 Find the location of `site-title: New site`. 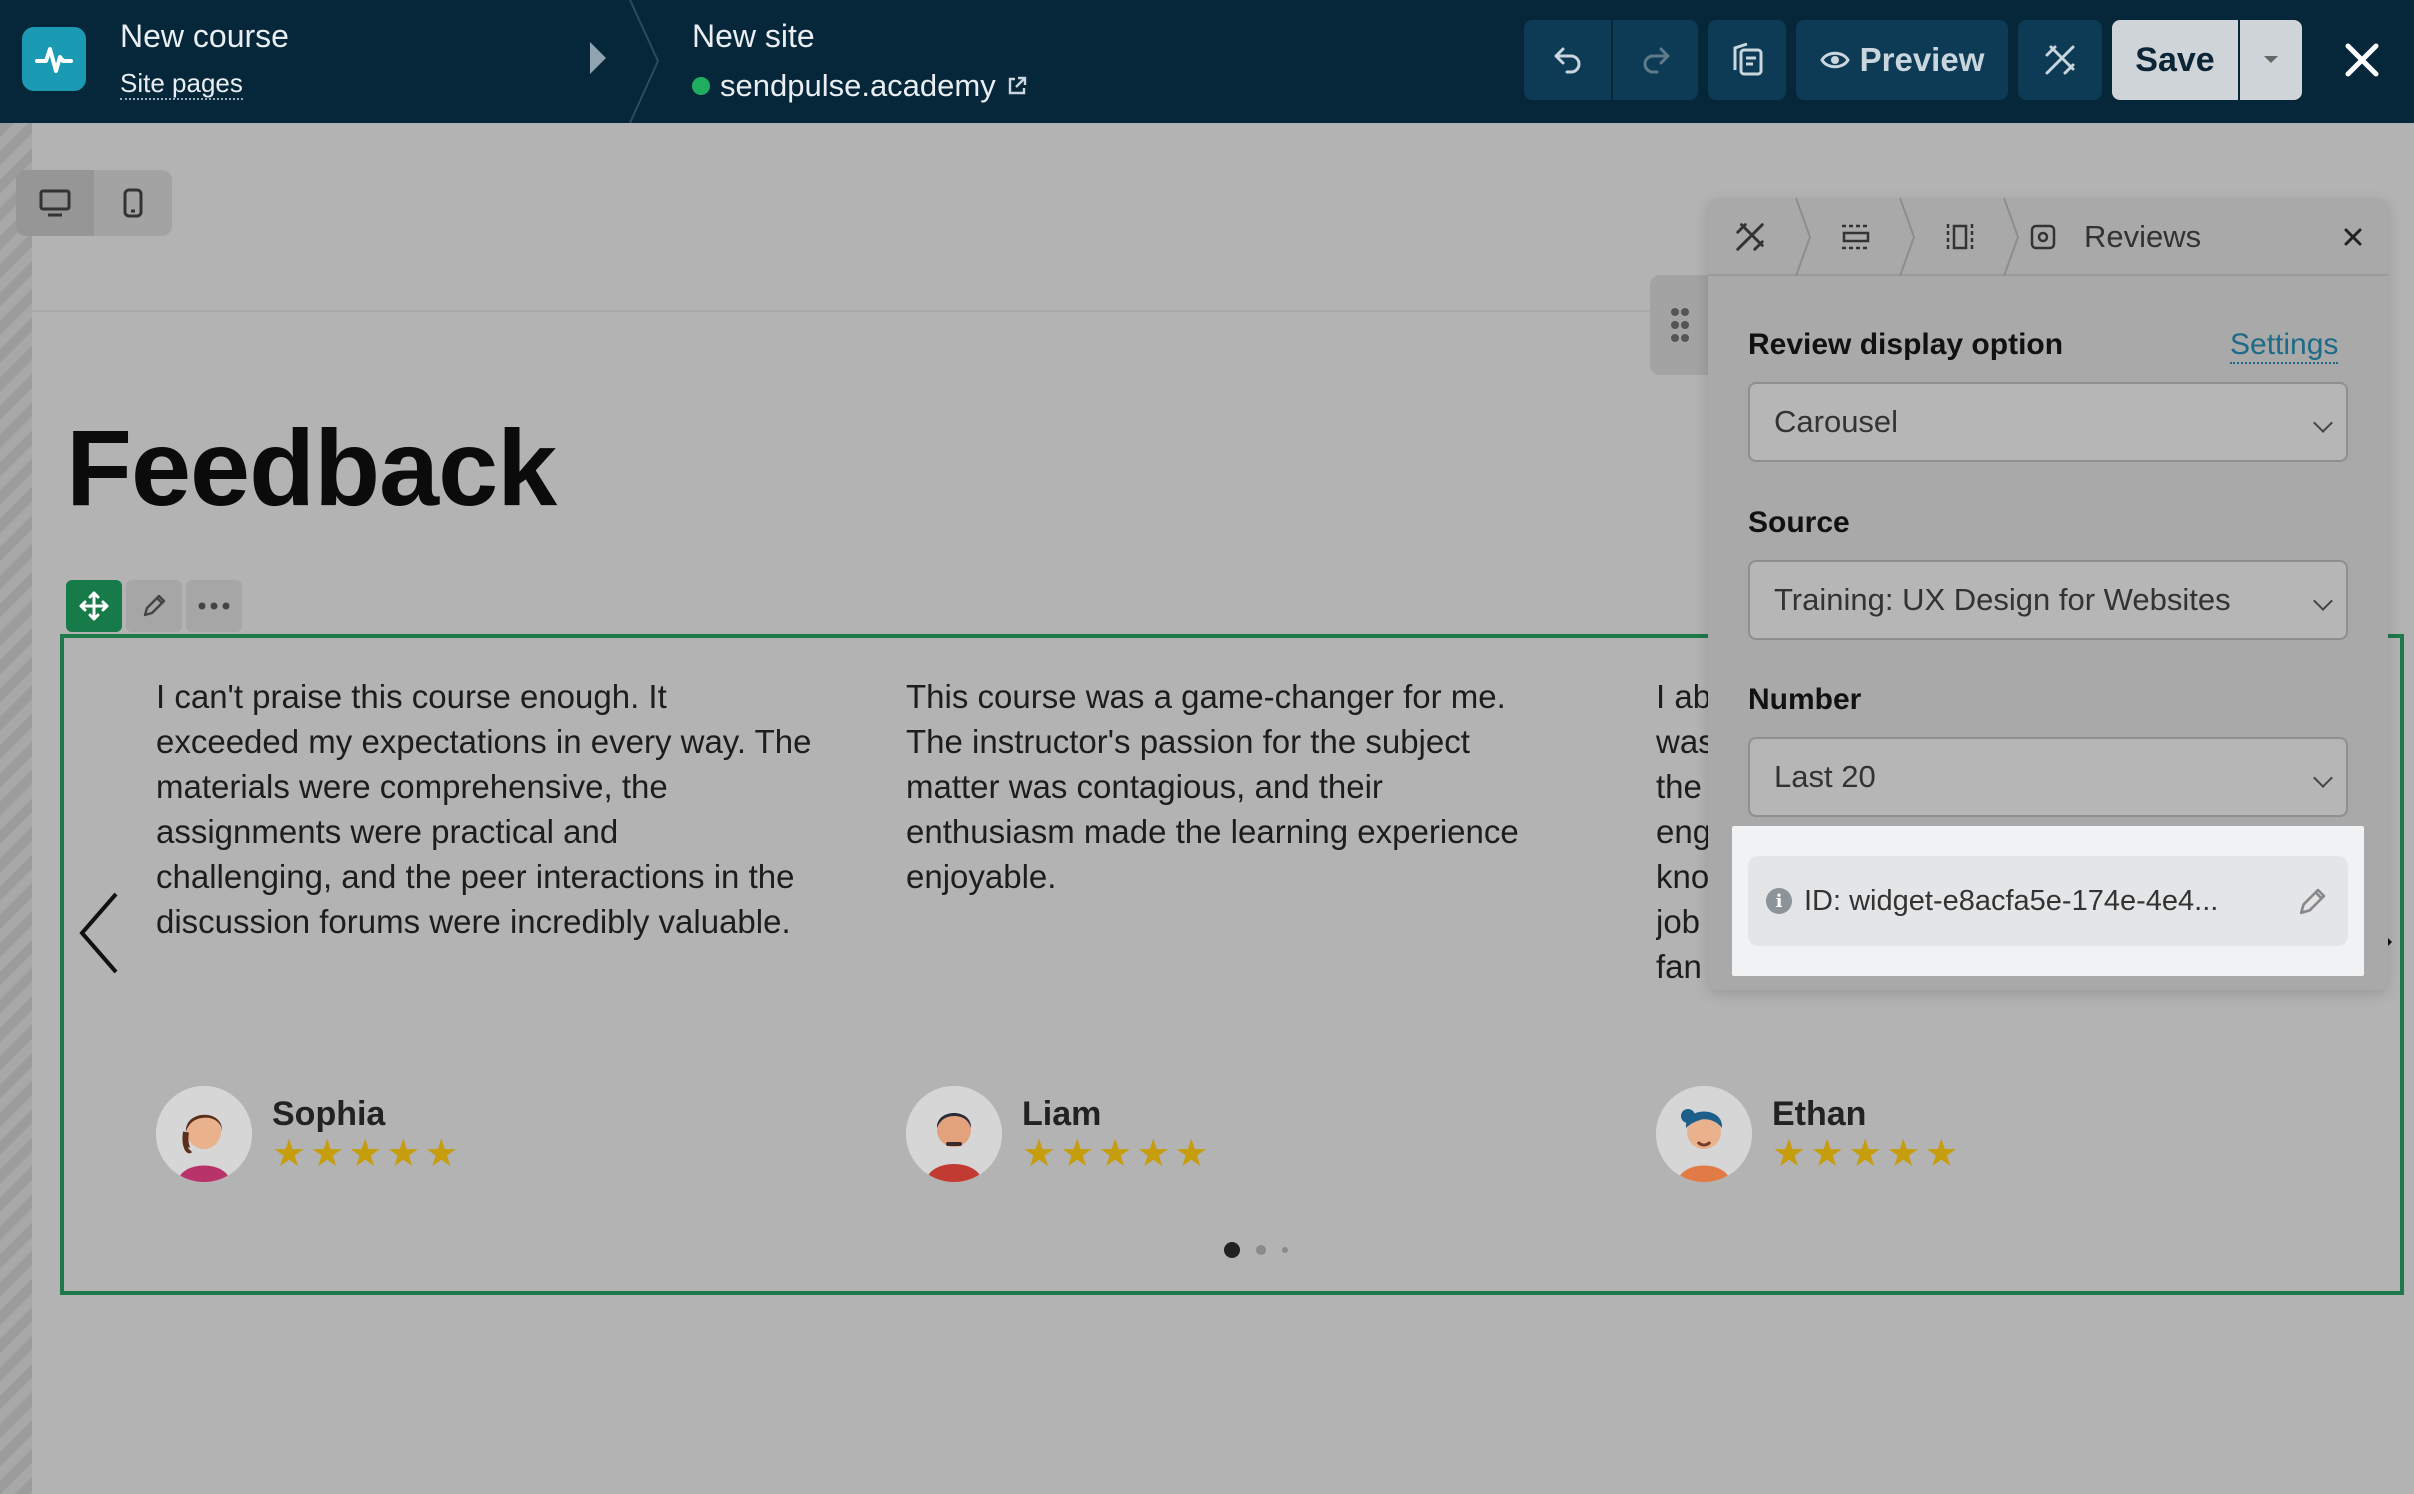

site-title: New site is located at coordinates (753, 36).